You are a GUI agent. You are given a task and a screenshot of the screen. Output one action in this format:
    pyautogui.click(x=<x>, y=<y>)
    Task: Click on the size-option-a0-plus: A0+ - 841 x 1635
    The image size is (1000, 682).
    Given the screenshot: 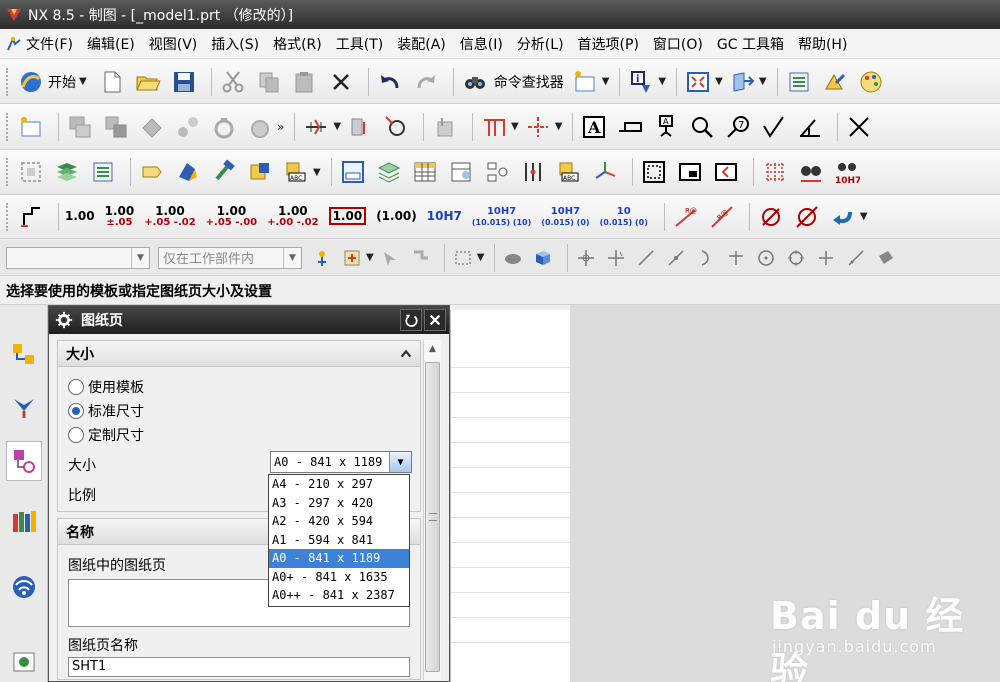 What is the action you would take?
    pyautogui.click(x=339, y=577)
    